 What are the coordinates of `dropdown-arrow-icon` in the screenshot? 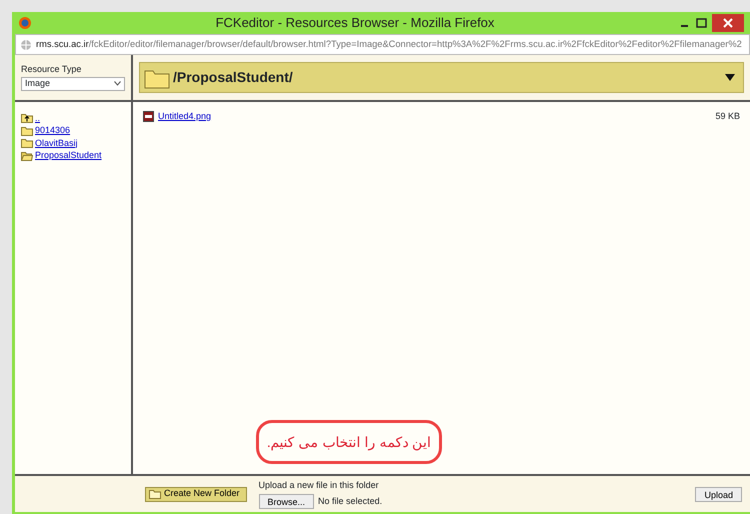 It's located at (730, 77).